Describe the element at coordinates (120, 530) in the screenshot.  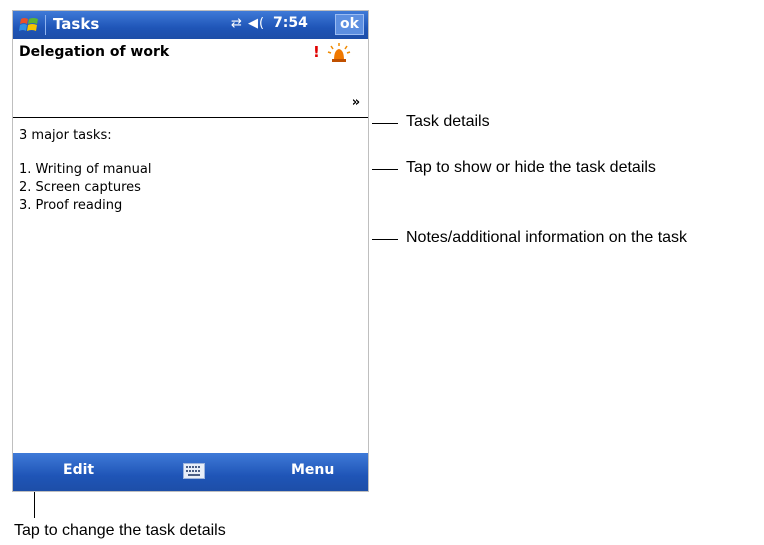
I see `callout-change-details: Tap to change the task details` at that location.